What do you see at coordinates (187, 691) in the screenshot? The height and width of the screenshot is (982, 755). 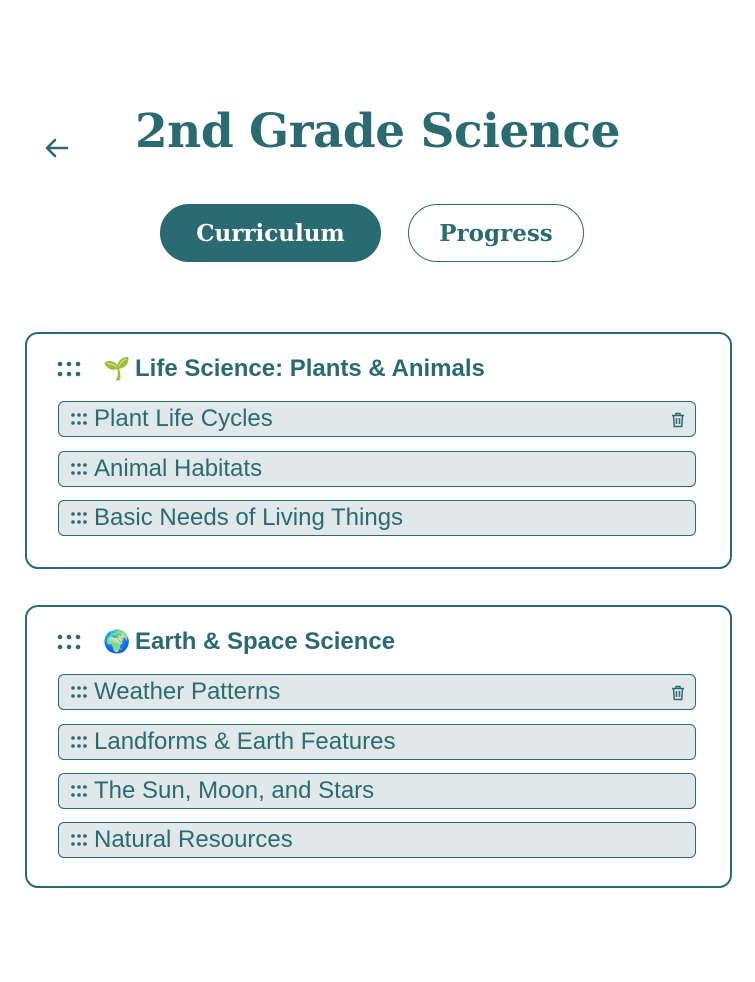 I see `lesson-label: Weather Patterns` at bounding box center [187, 691].